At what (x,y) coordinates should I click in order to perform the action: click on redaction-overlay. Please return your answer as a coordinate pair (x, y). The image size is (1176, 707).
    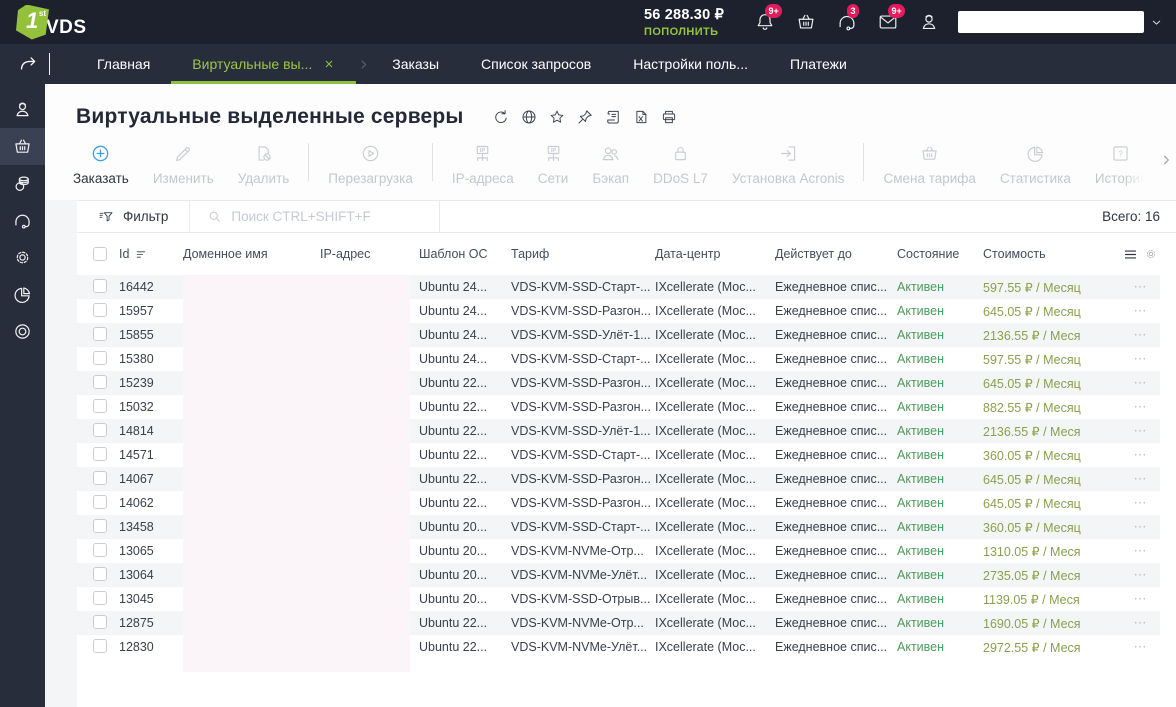
    Looking at the image, I should click on (296, 474).